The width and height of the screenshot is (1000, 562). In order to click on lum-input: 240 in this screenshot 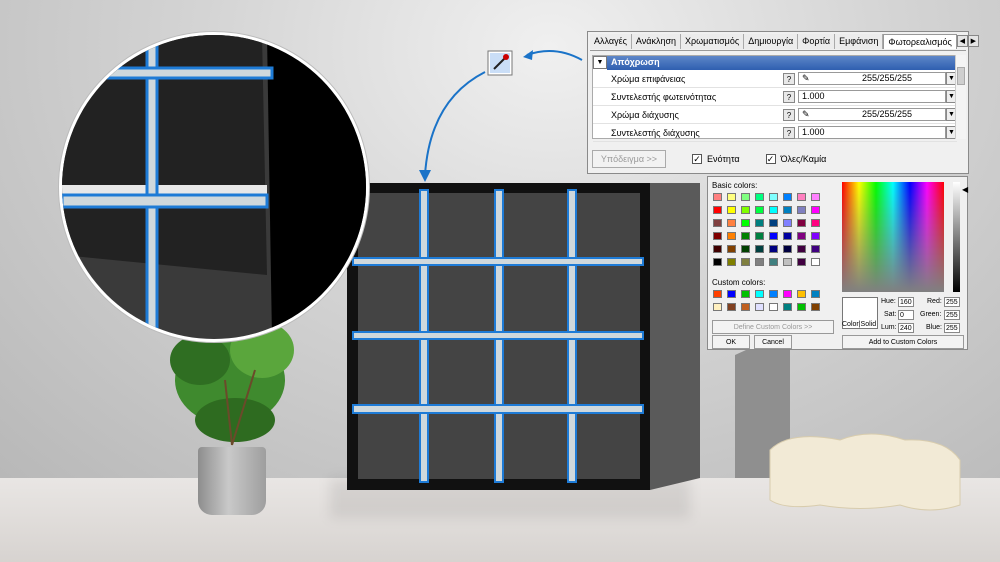, I will do `click(906, 328)`.